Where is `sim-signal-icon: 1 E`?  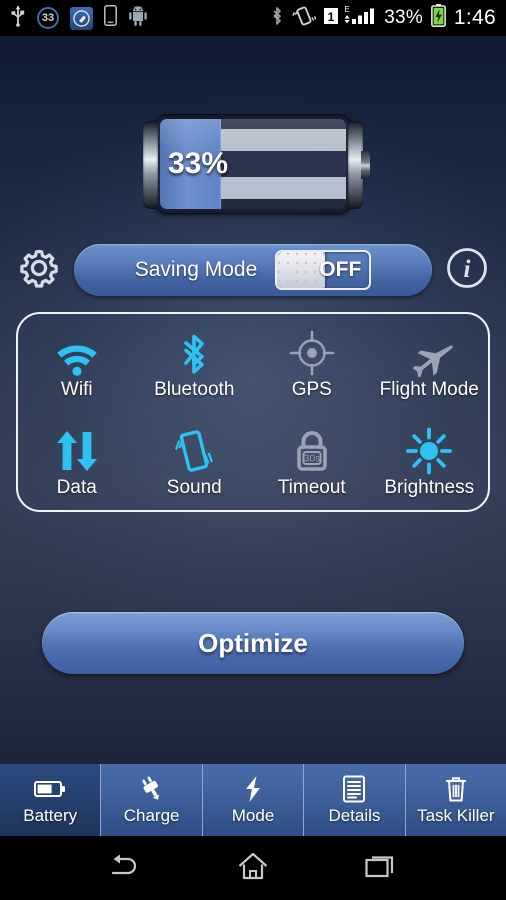
sim-signal-icon: 1 E is located at coordinates (350, 18).